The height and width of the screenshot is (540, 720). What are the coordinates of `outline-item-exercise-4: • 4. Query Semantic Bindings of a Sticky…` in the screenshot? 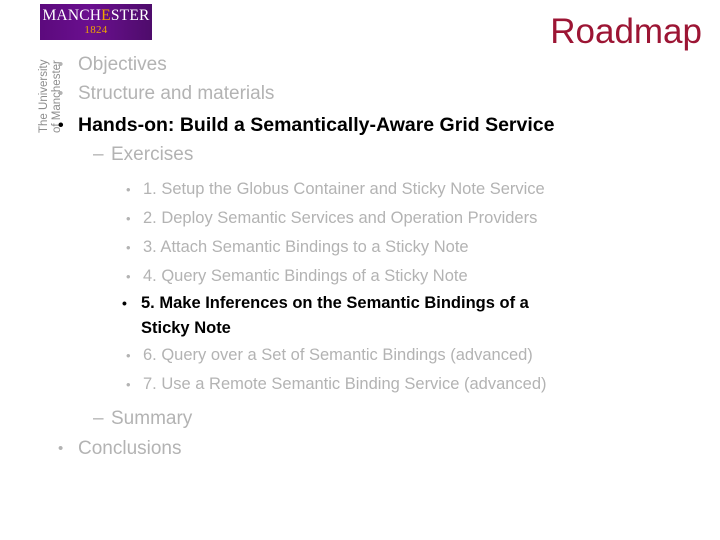 It's located at (360, 276).